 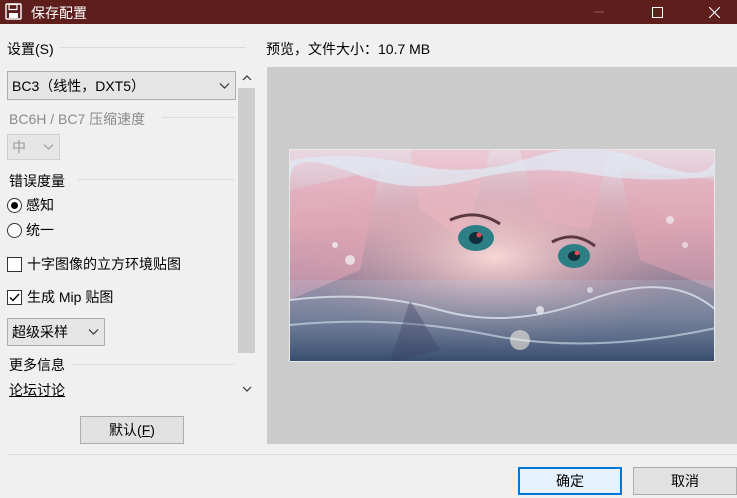 I want to click on sampling-select-value: 超级采样, so click(x=40, y=332).